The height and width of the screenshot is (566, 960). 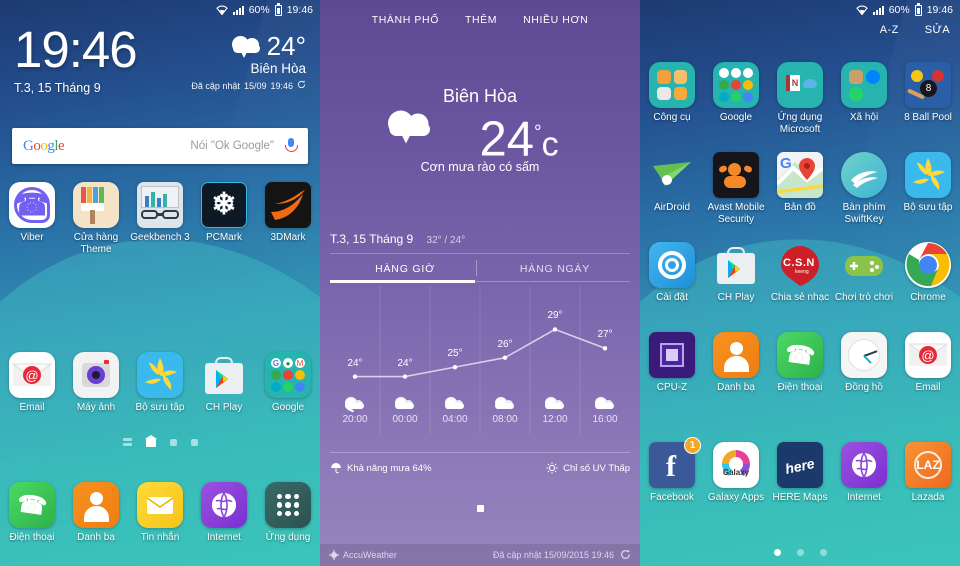 I want to click on google-search-bar: Google Nói "Ok Google", so click(x=160, y=146).